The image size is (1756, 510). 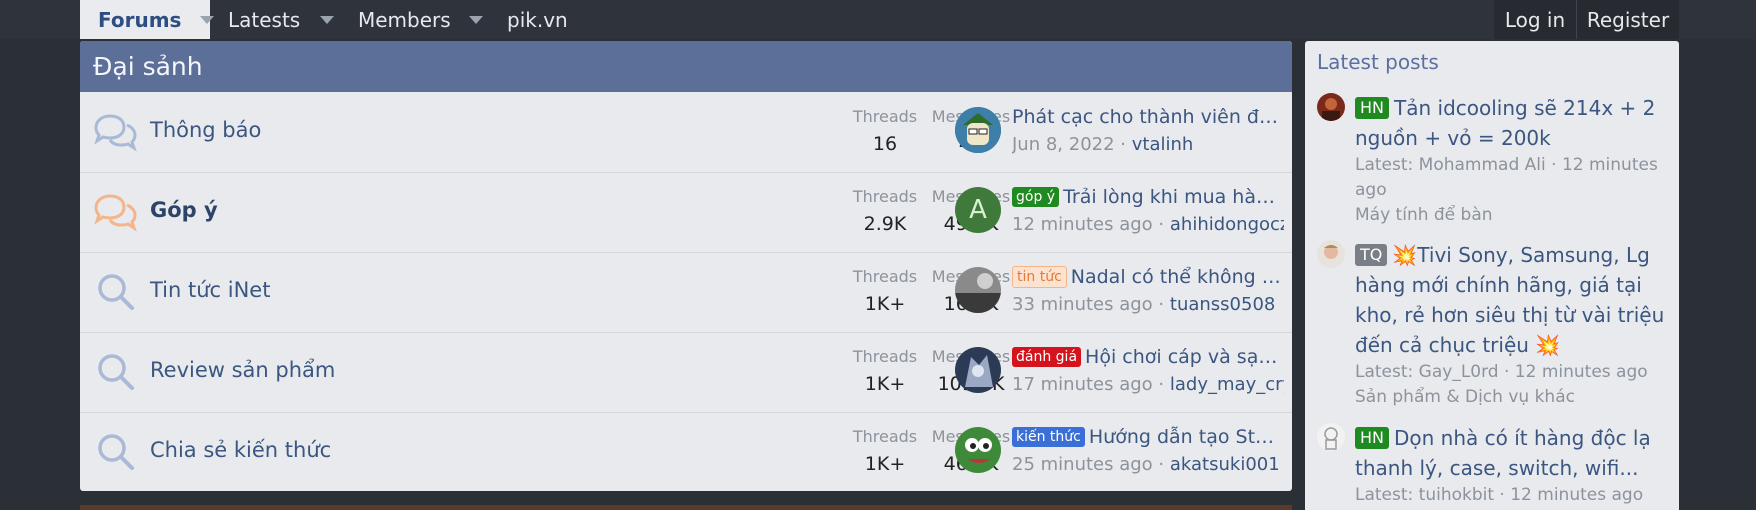 I want to click on forum-title-link: Review sản phẩm, so click(x=242, y=370).